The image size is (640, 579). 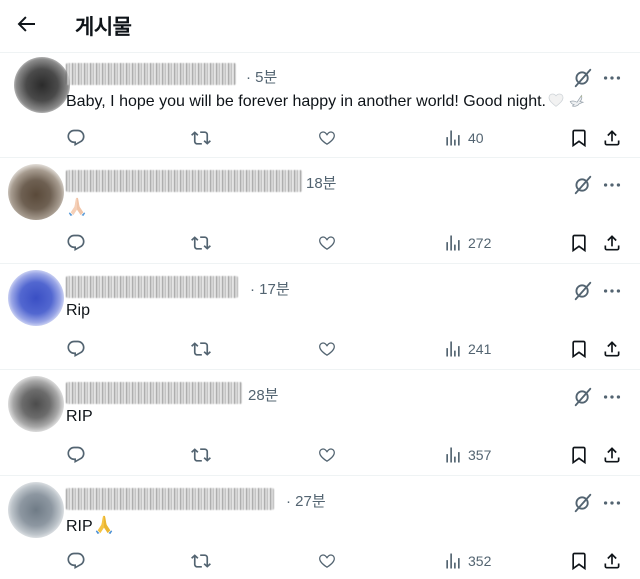 I want to click on arrow-left-icon, so click(x=26, y=24).